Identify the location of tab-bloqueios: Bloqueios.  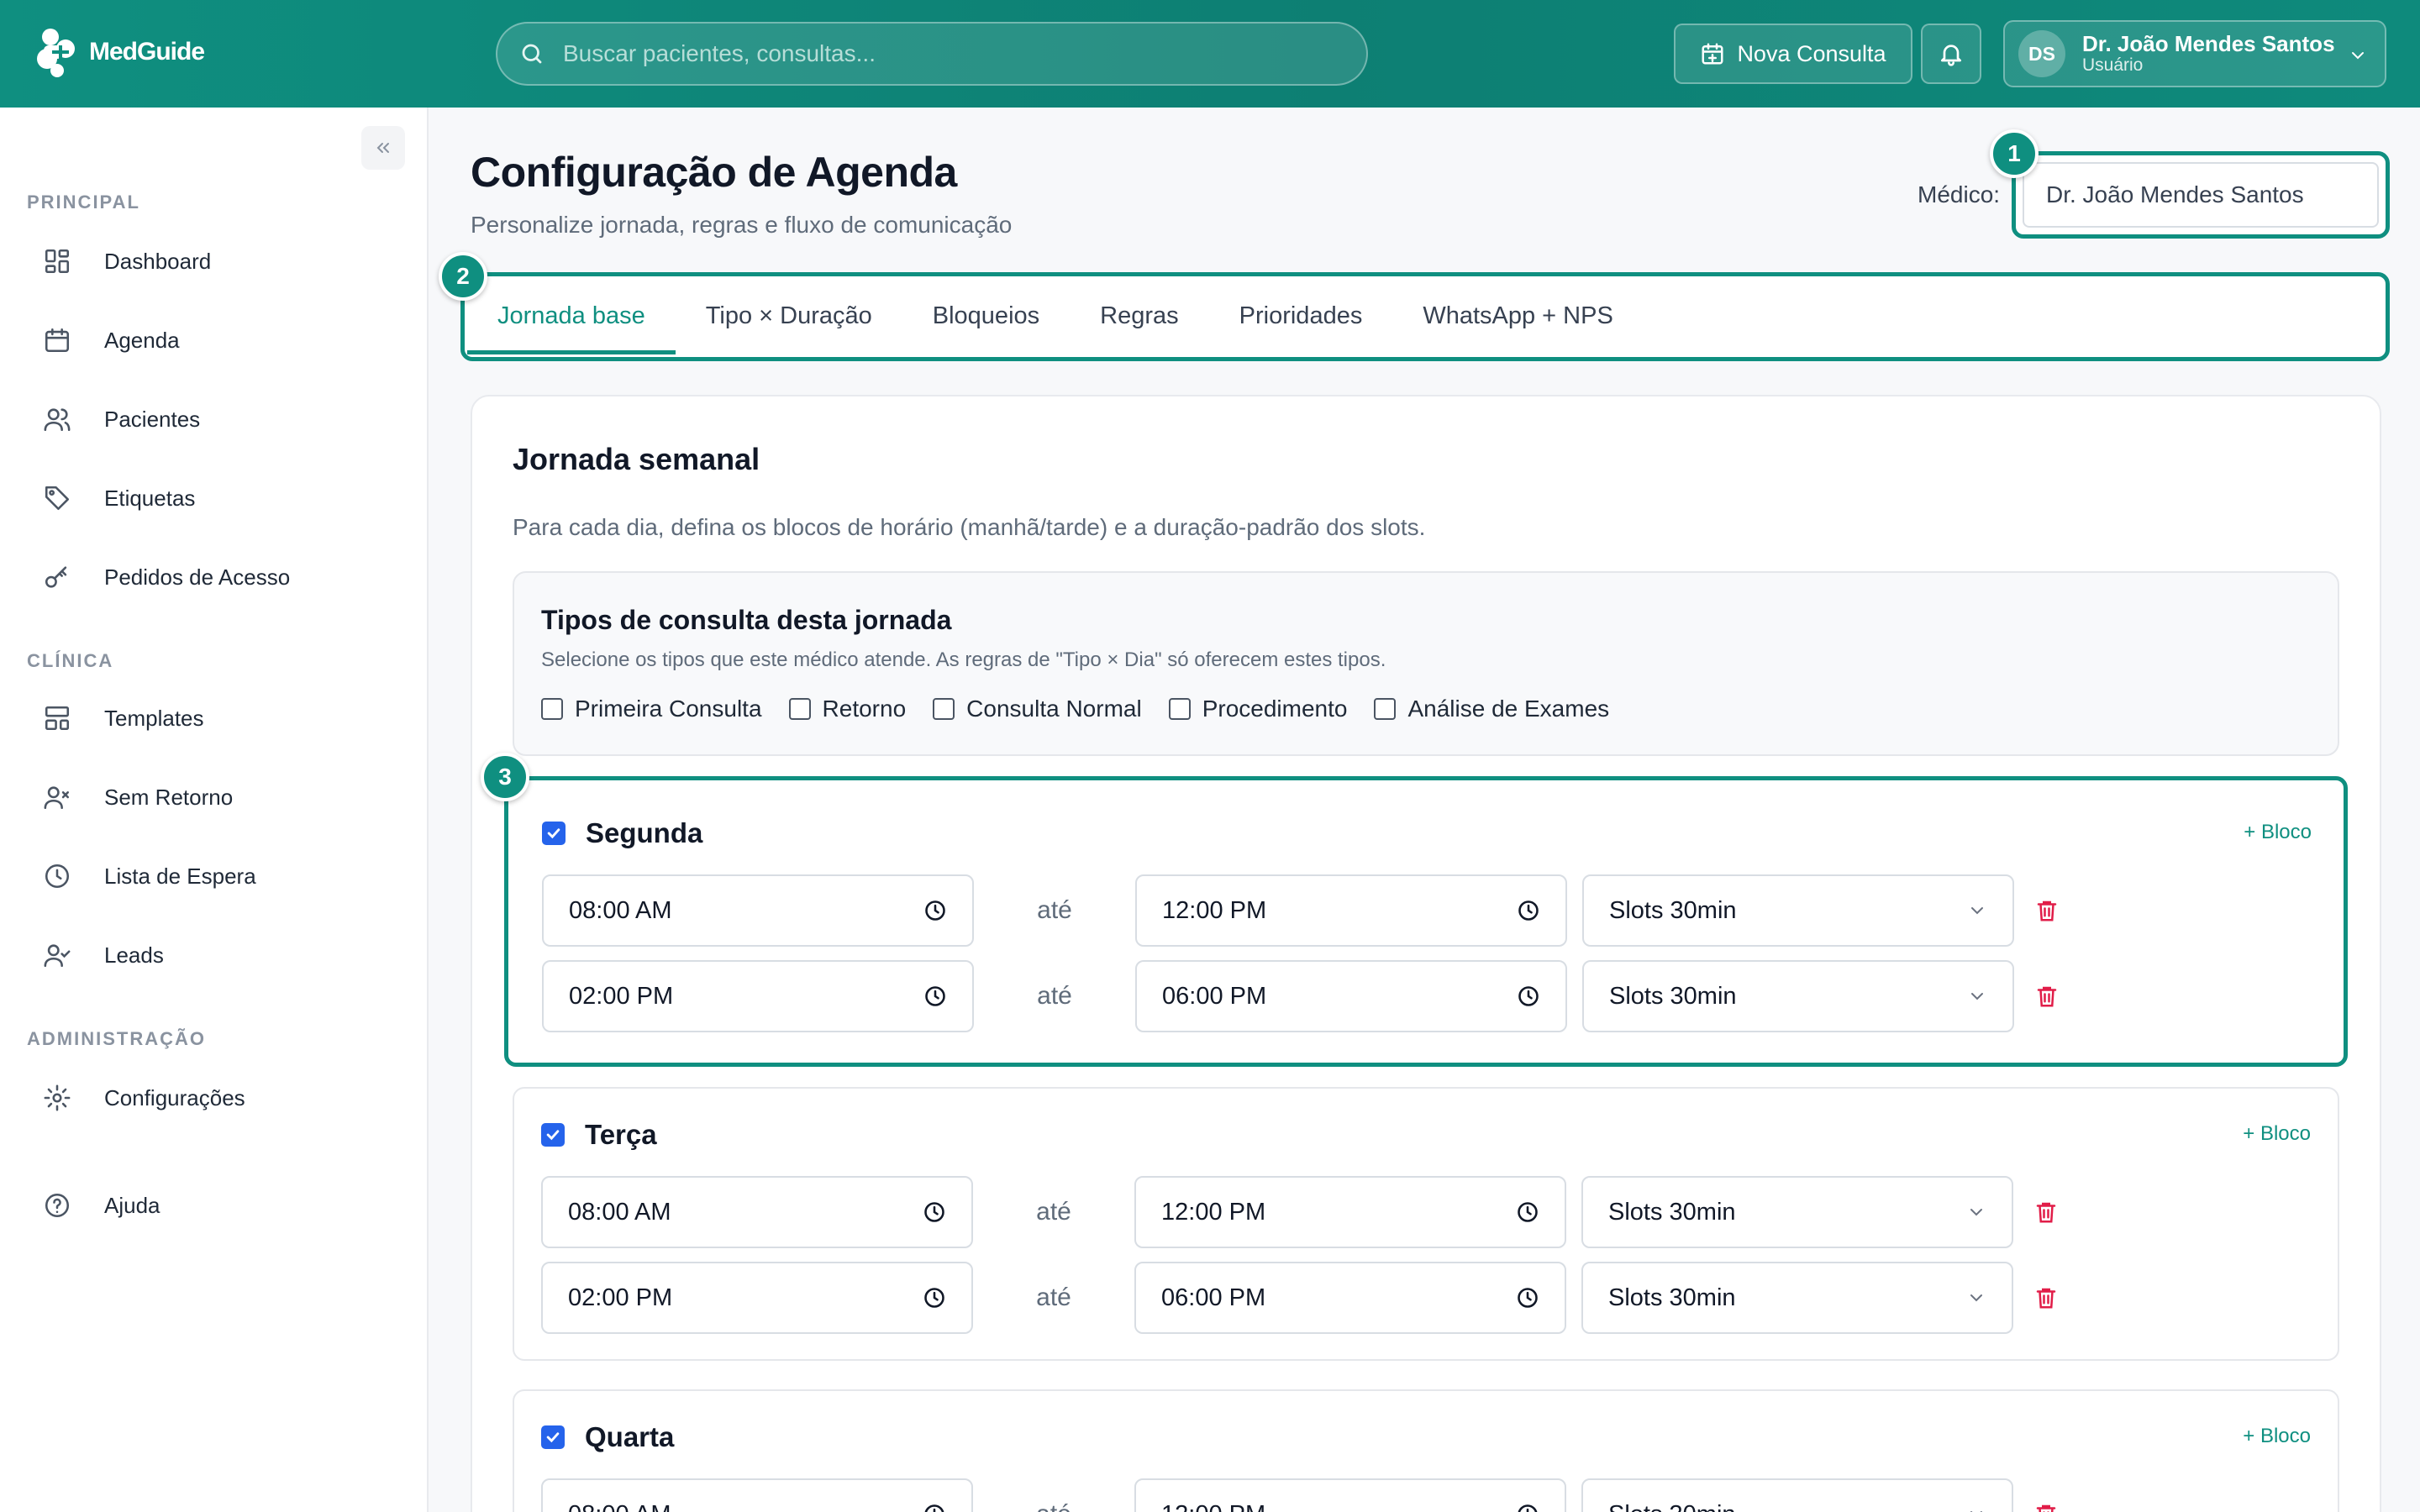
(986, 316).